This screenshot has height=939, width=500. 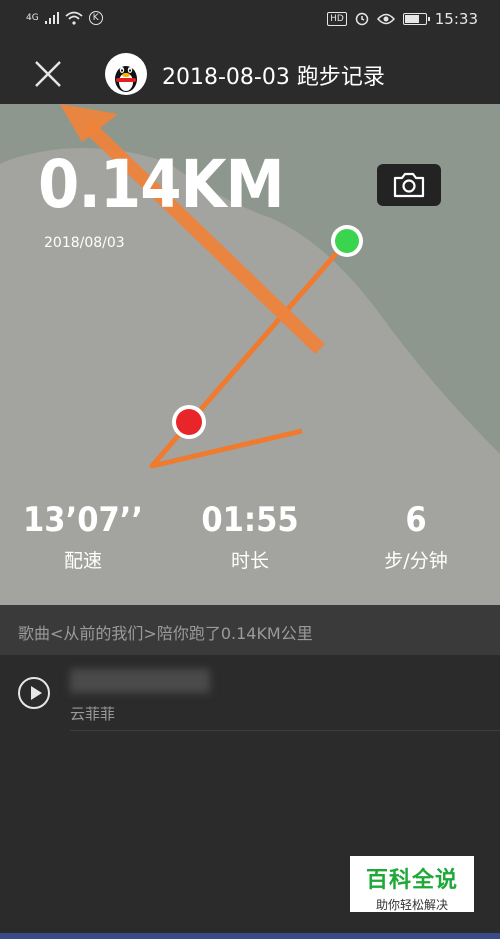 What do you see at coordinates (48, 74) in the screenshot?
I see `close-icon` at bounding box center [48, 74].